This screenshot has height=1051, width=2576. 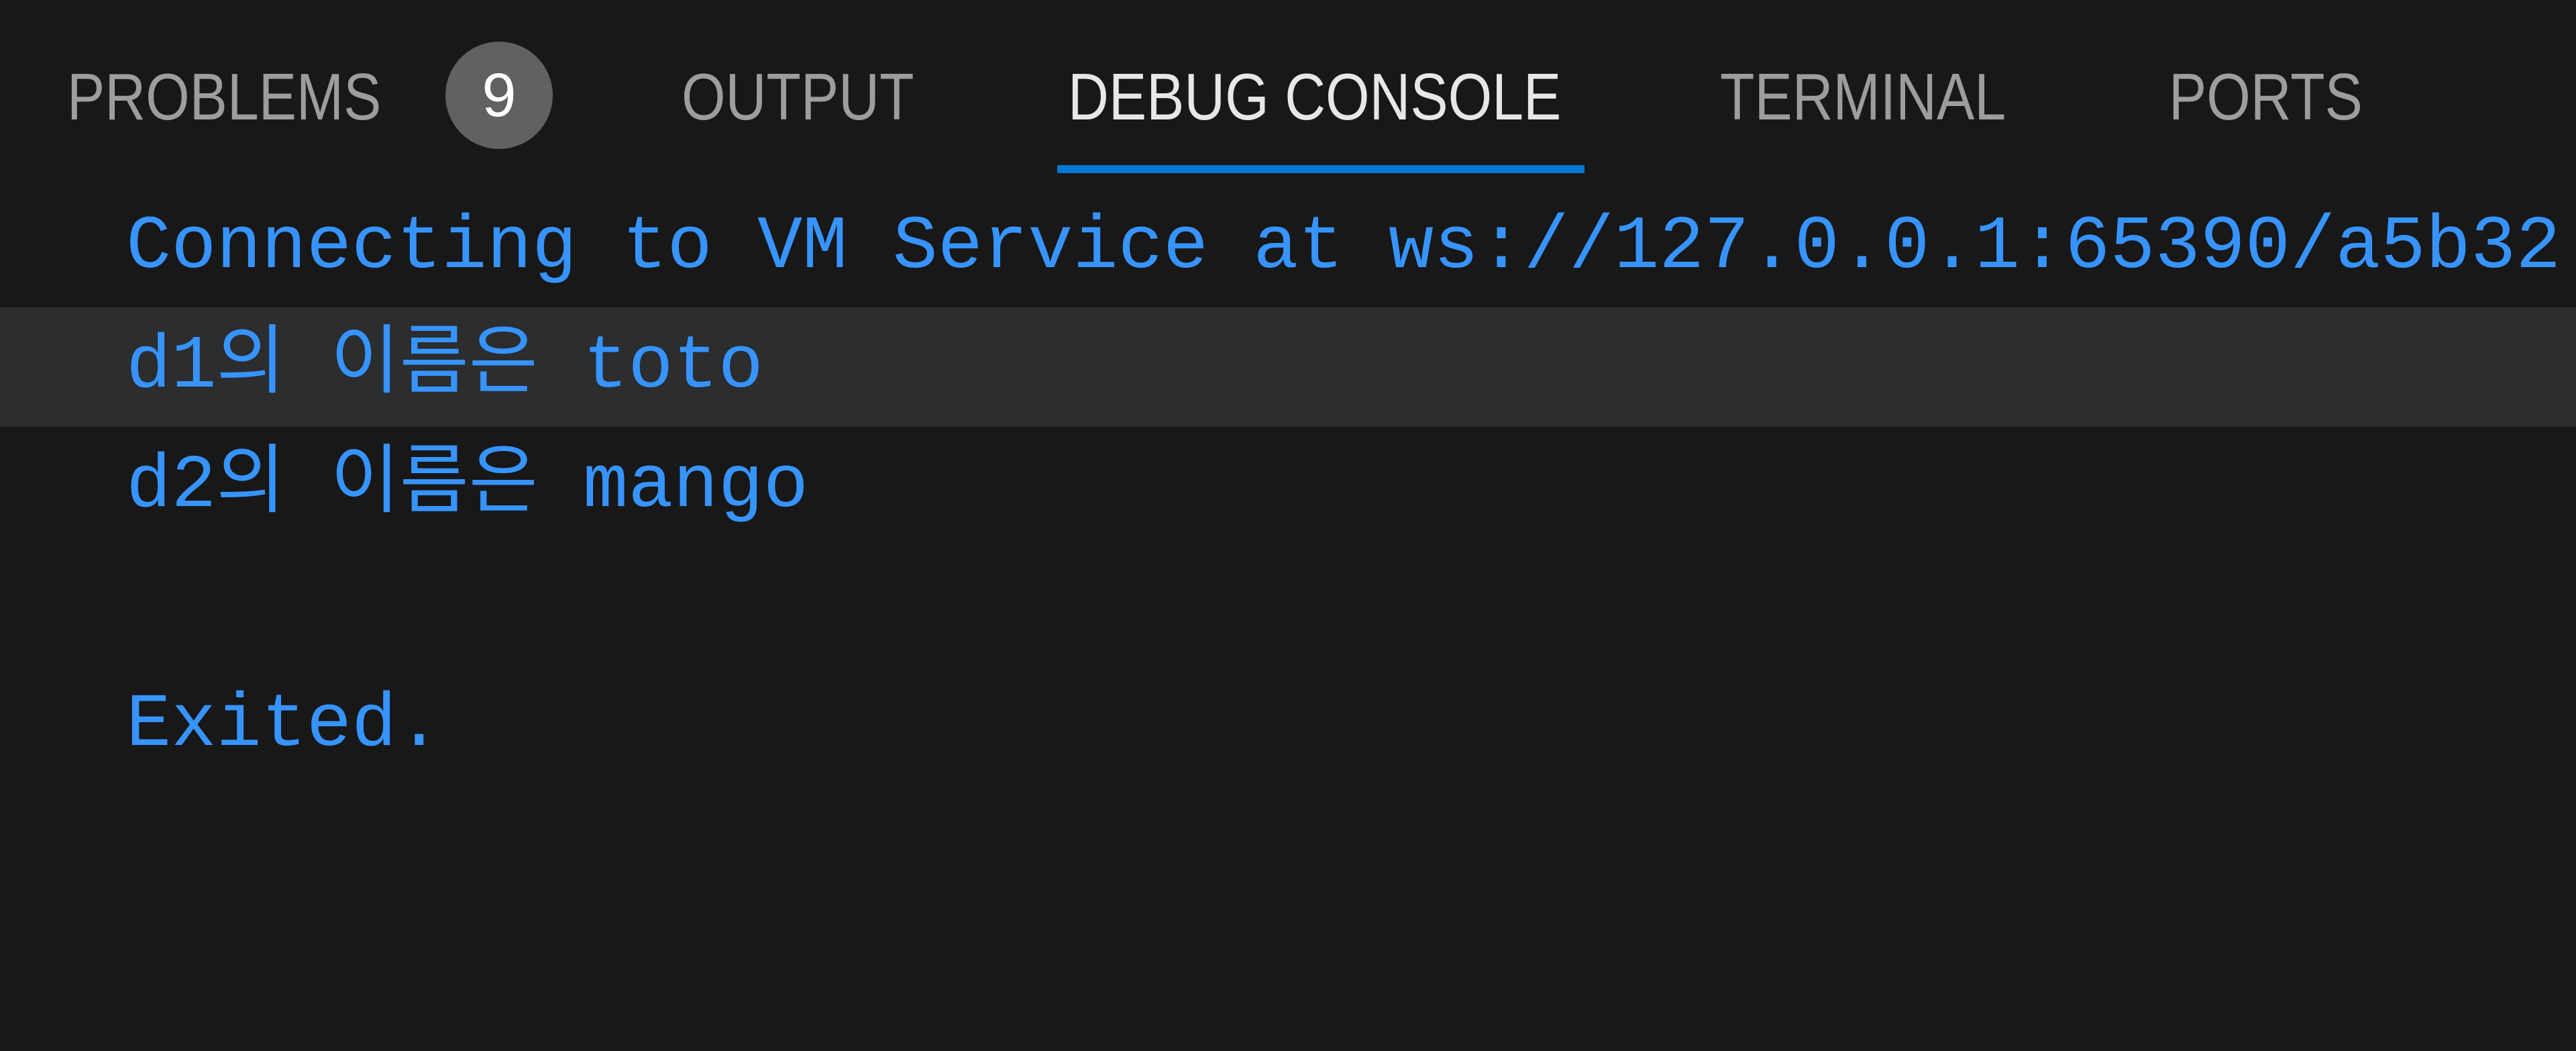 What do you see at coordinates (224, 97) in the screenshot?
I see `tab-problems: PROBLEMS` at bounding box center [224, 97].